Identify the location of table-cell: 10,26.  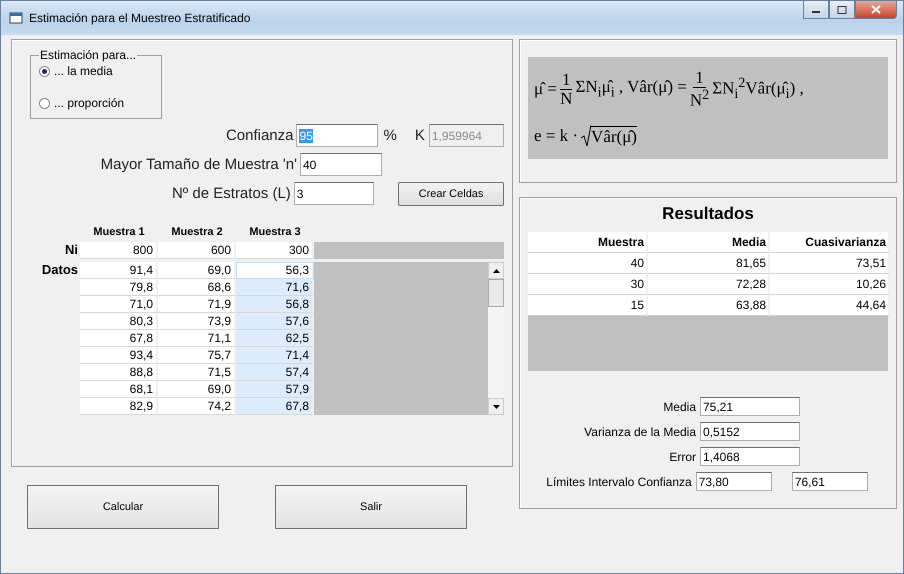
(830, 284).